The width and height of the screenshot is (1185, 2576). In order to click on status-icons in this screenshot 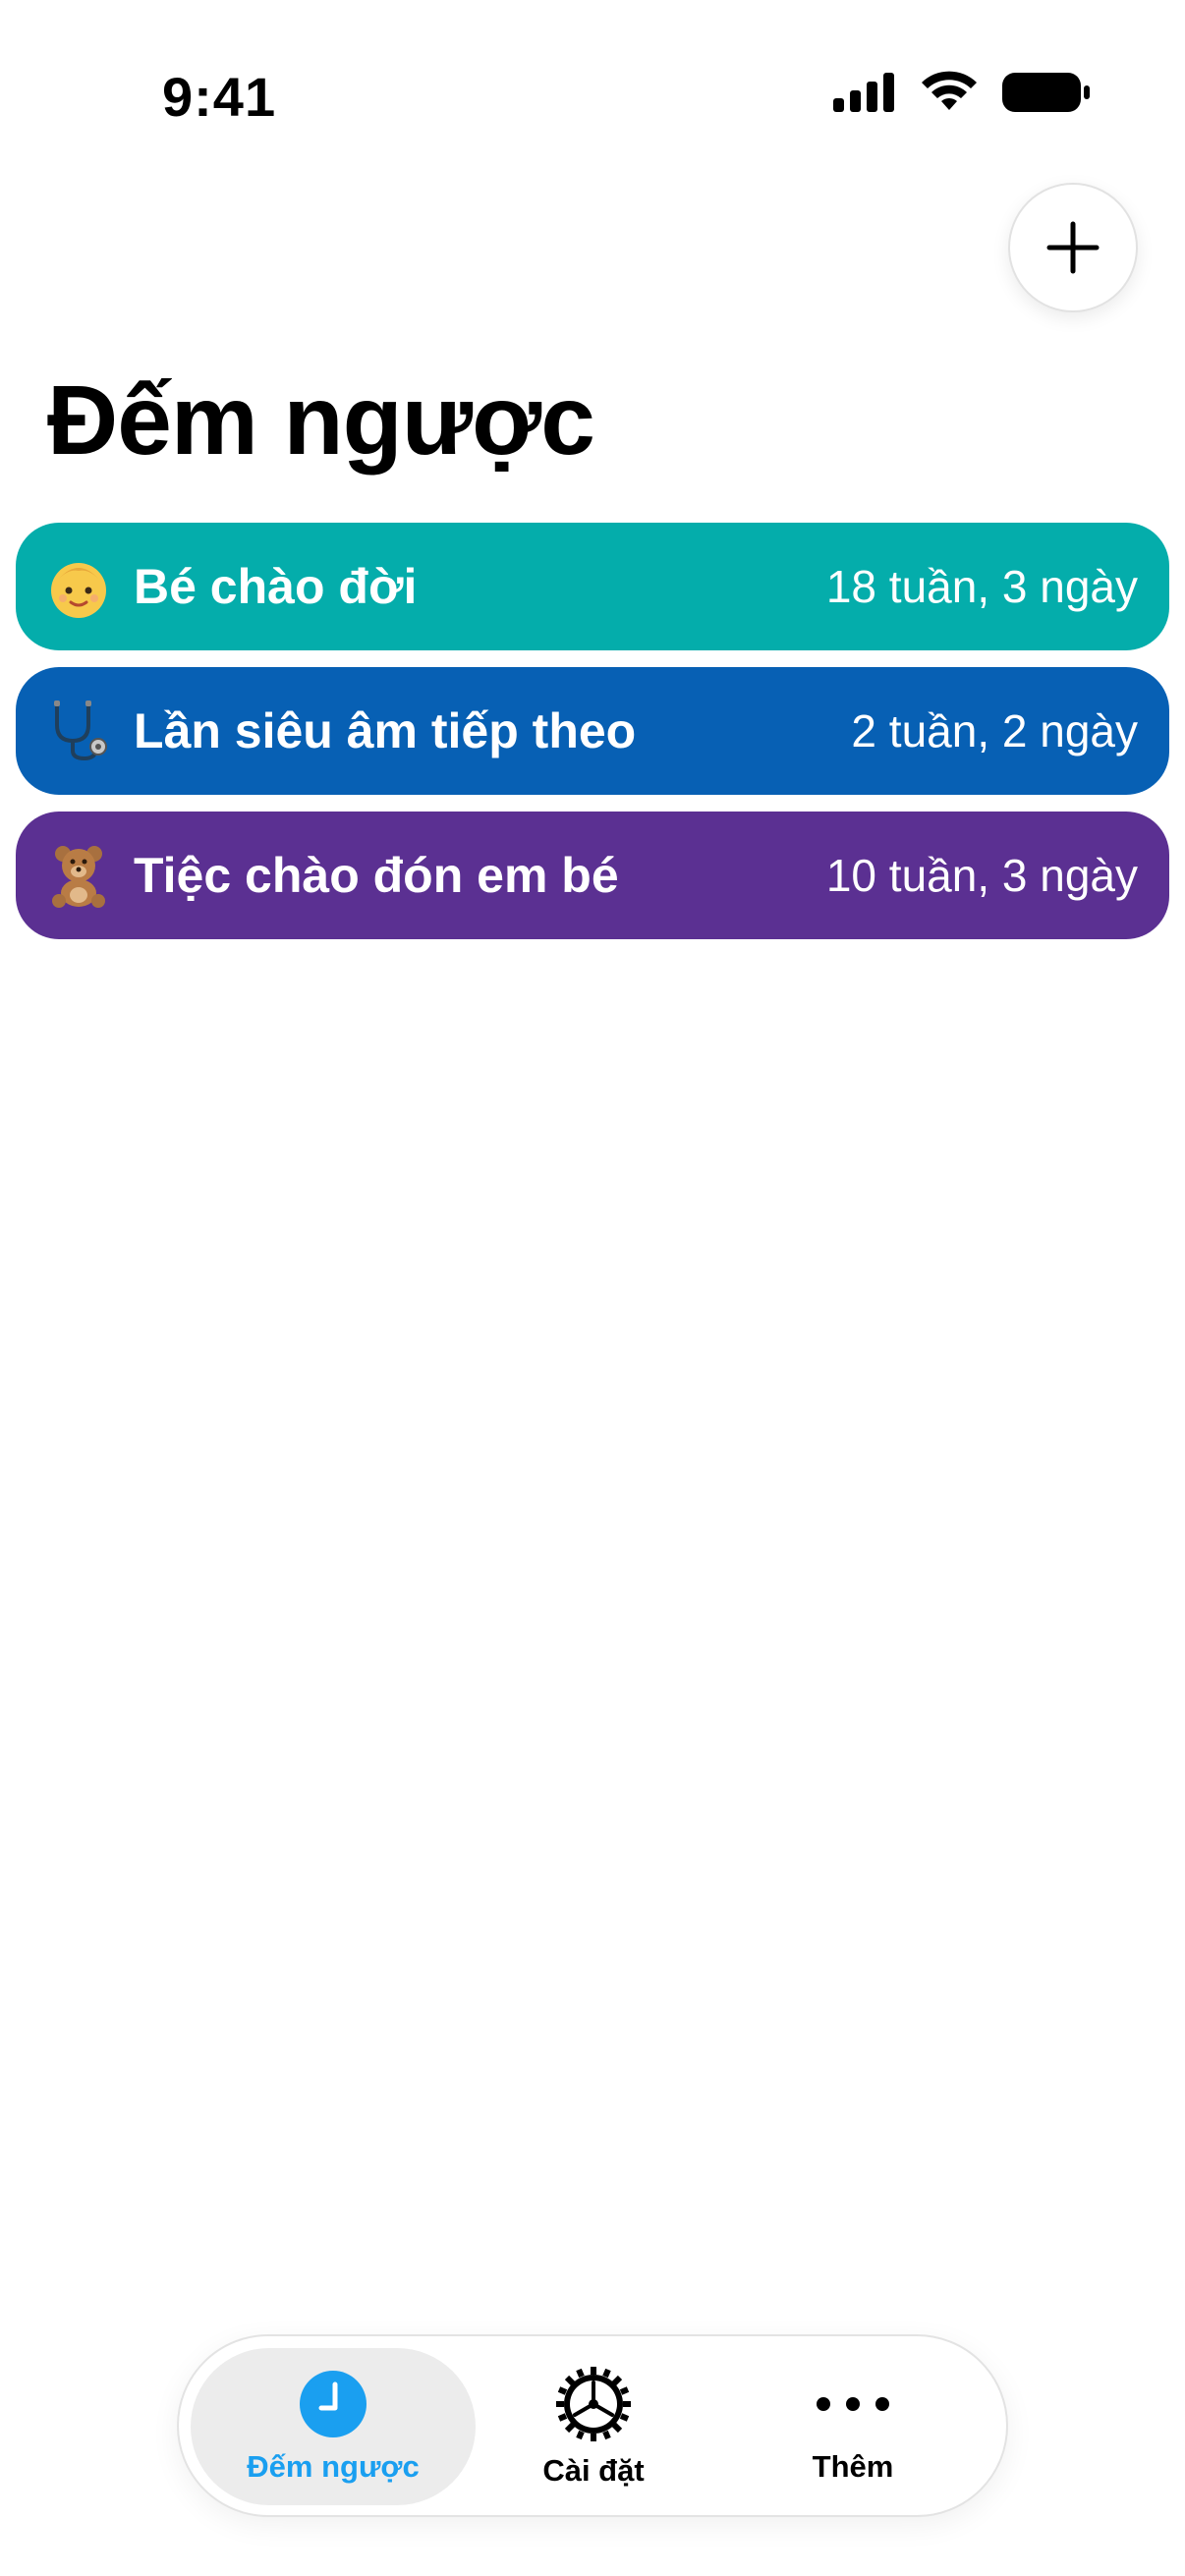, I will do `click(962, 92)`.